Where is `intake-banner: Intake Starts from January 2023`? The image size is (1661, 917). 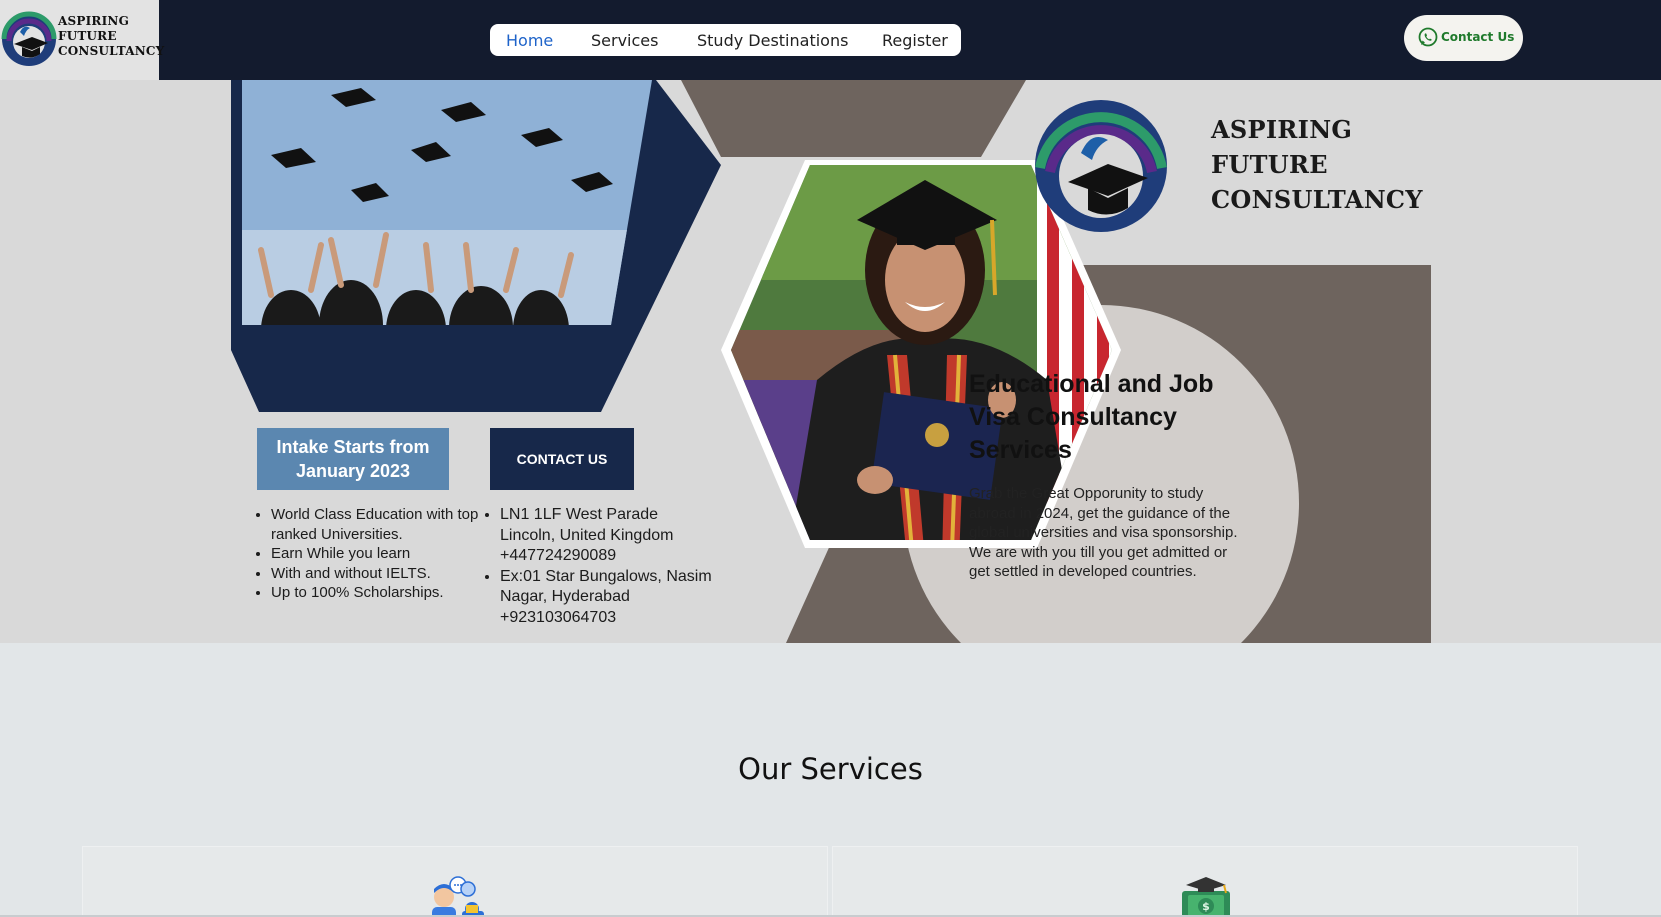 intake-banner: Intake Starts from January 2023 is located at coordinates (353, 459).